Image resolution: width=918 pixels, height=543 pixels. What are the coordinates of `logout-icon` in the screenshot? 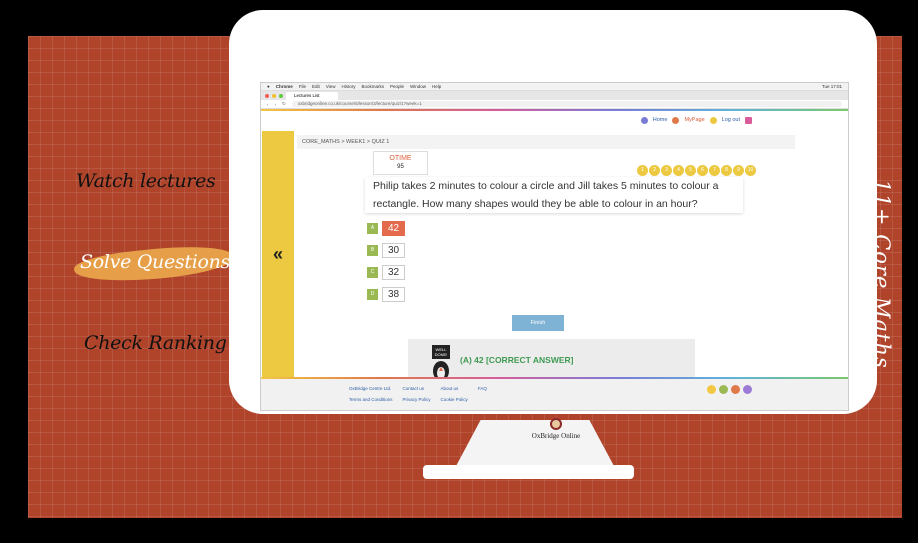 It's located at (713, 120).